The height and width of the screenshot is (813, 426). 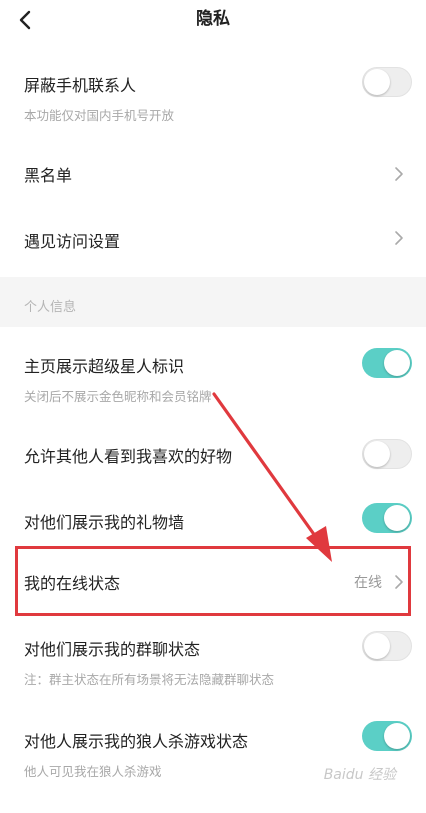 I want to click on superstar-sub: 关闭后不展示金色昵称和会员铭牌, so click(x=118, y=396).